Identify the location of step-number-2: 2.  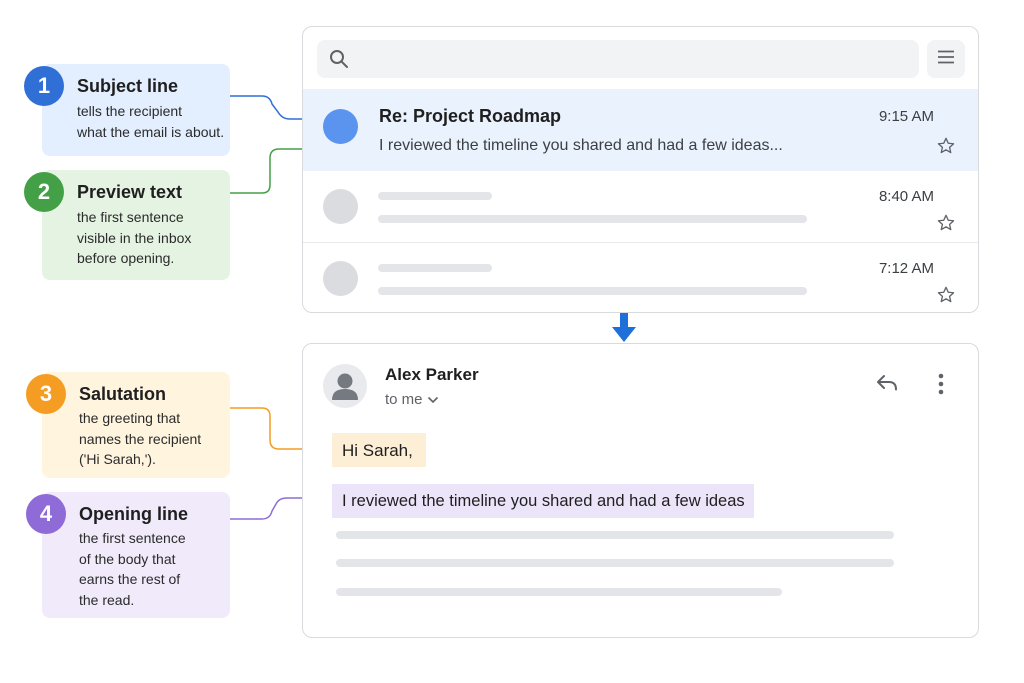
(44, 192).